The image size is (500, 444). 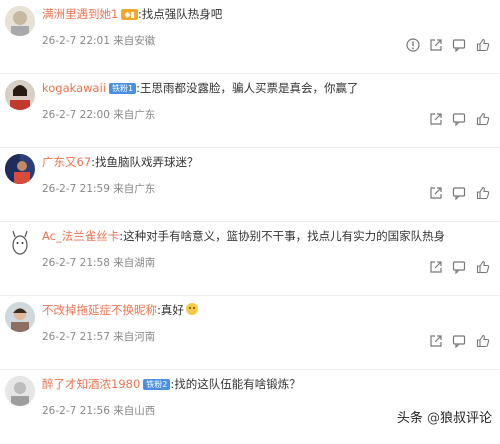 I want to click on comment-source: 来自河南, so click(x=134, y=337).